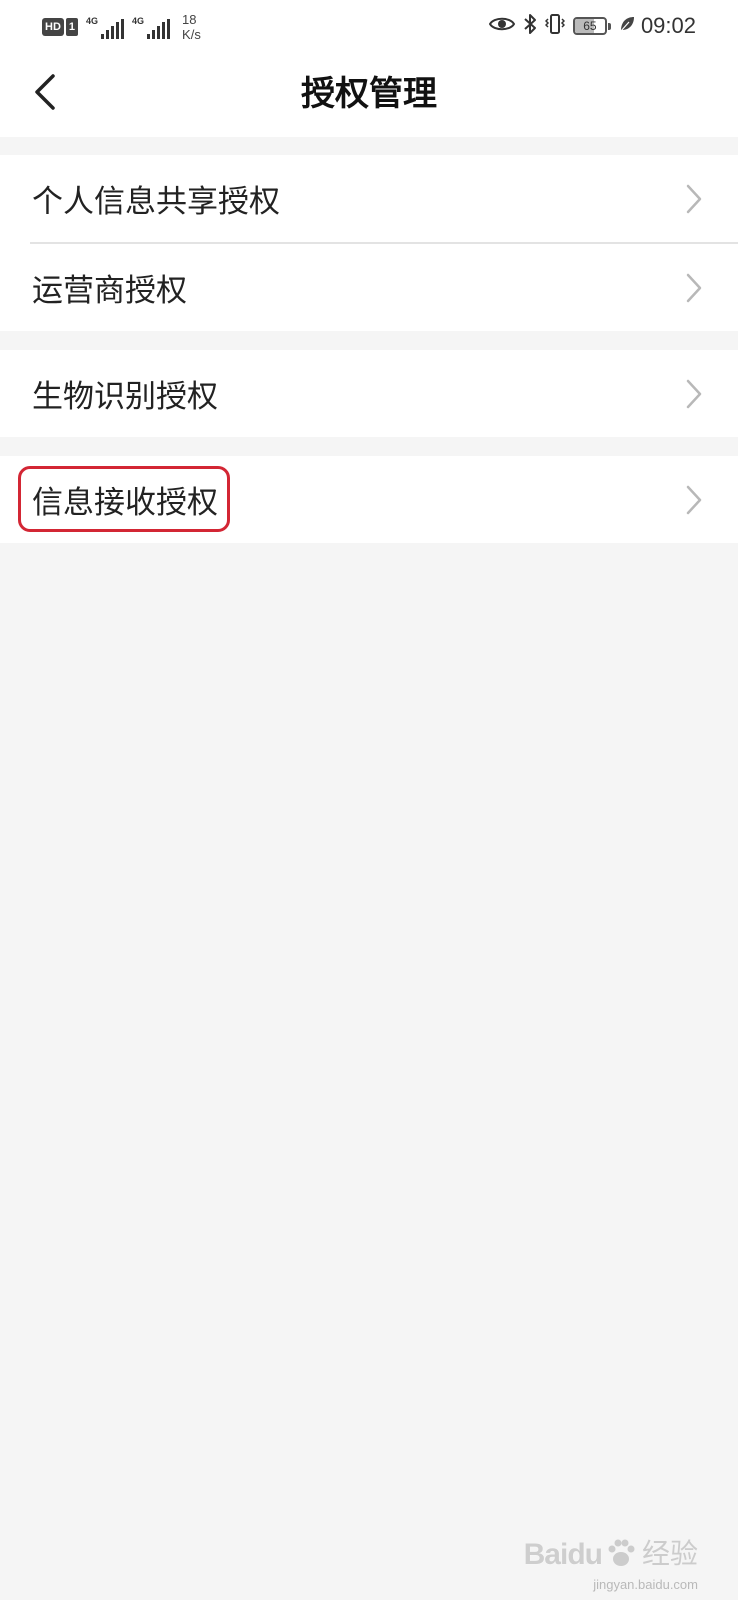 The image size is (738, 1600). What do you see at coordinates (109, 291) in the screenshot?
I see `list-item-label: 运营商授权` at bounding box center [109, 291].